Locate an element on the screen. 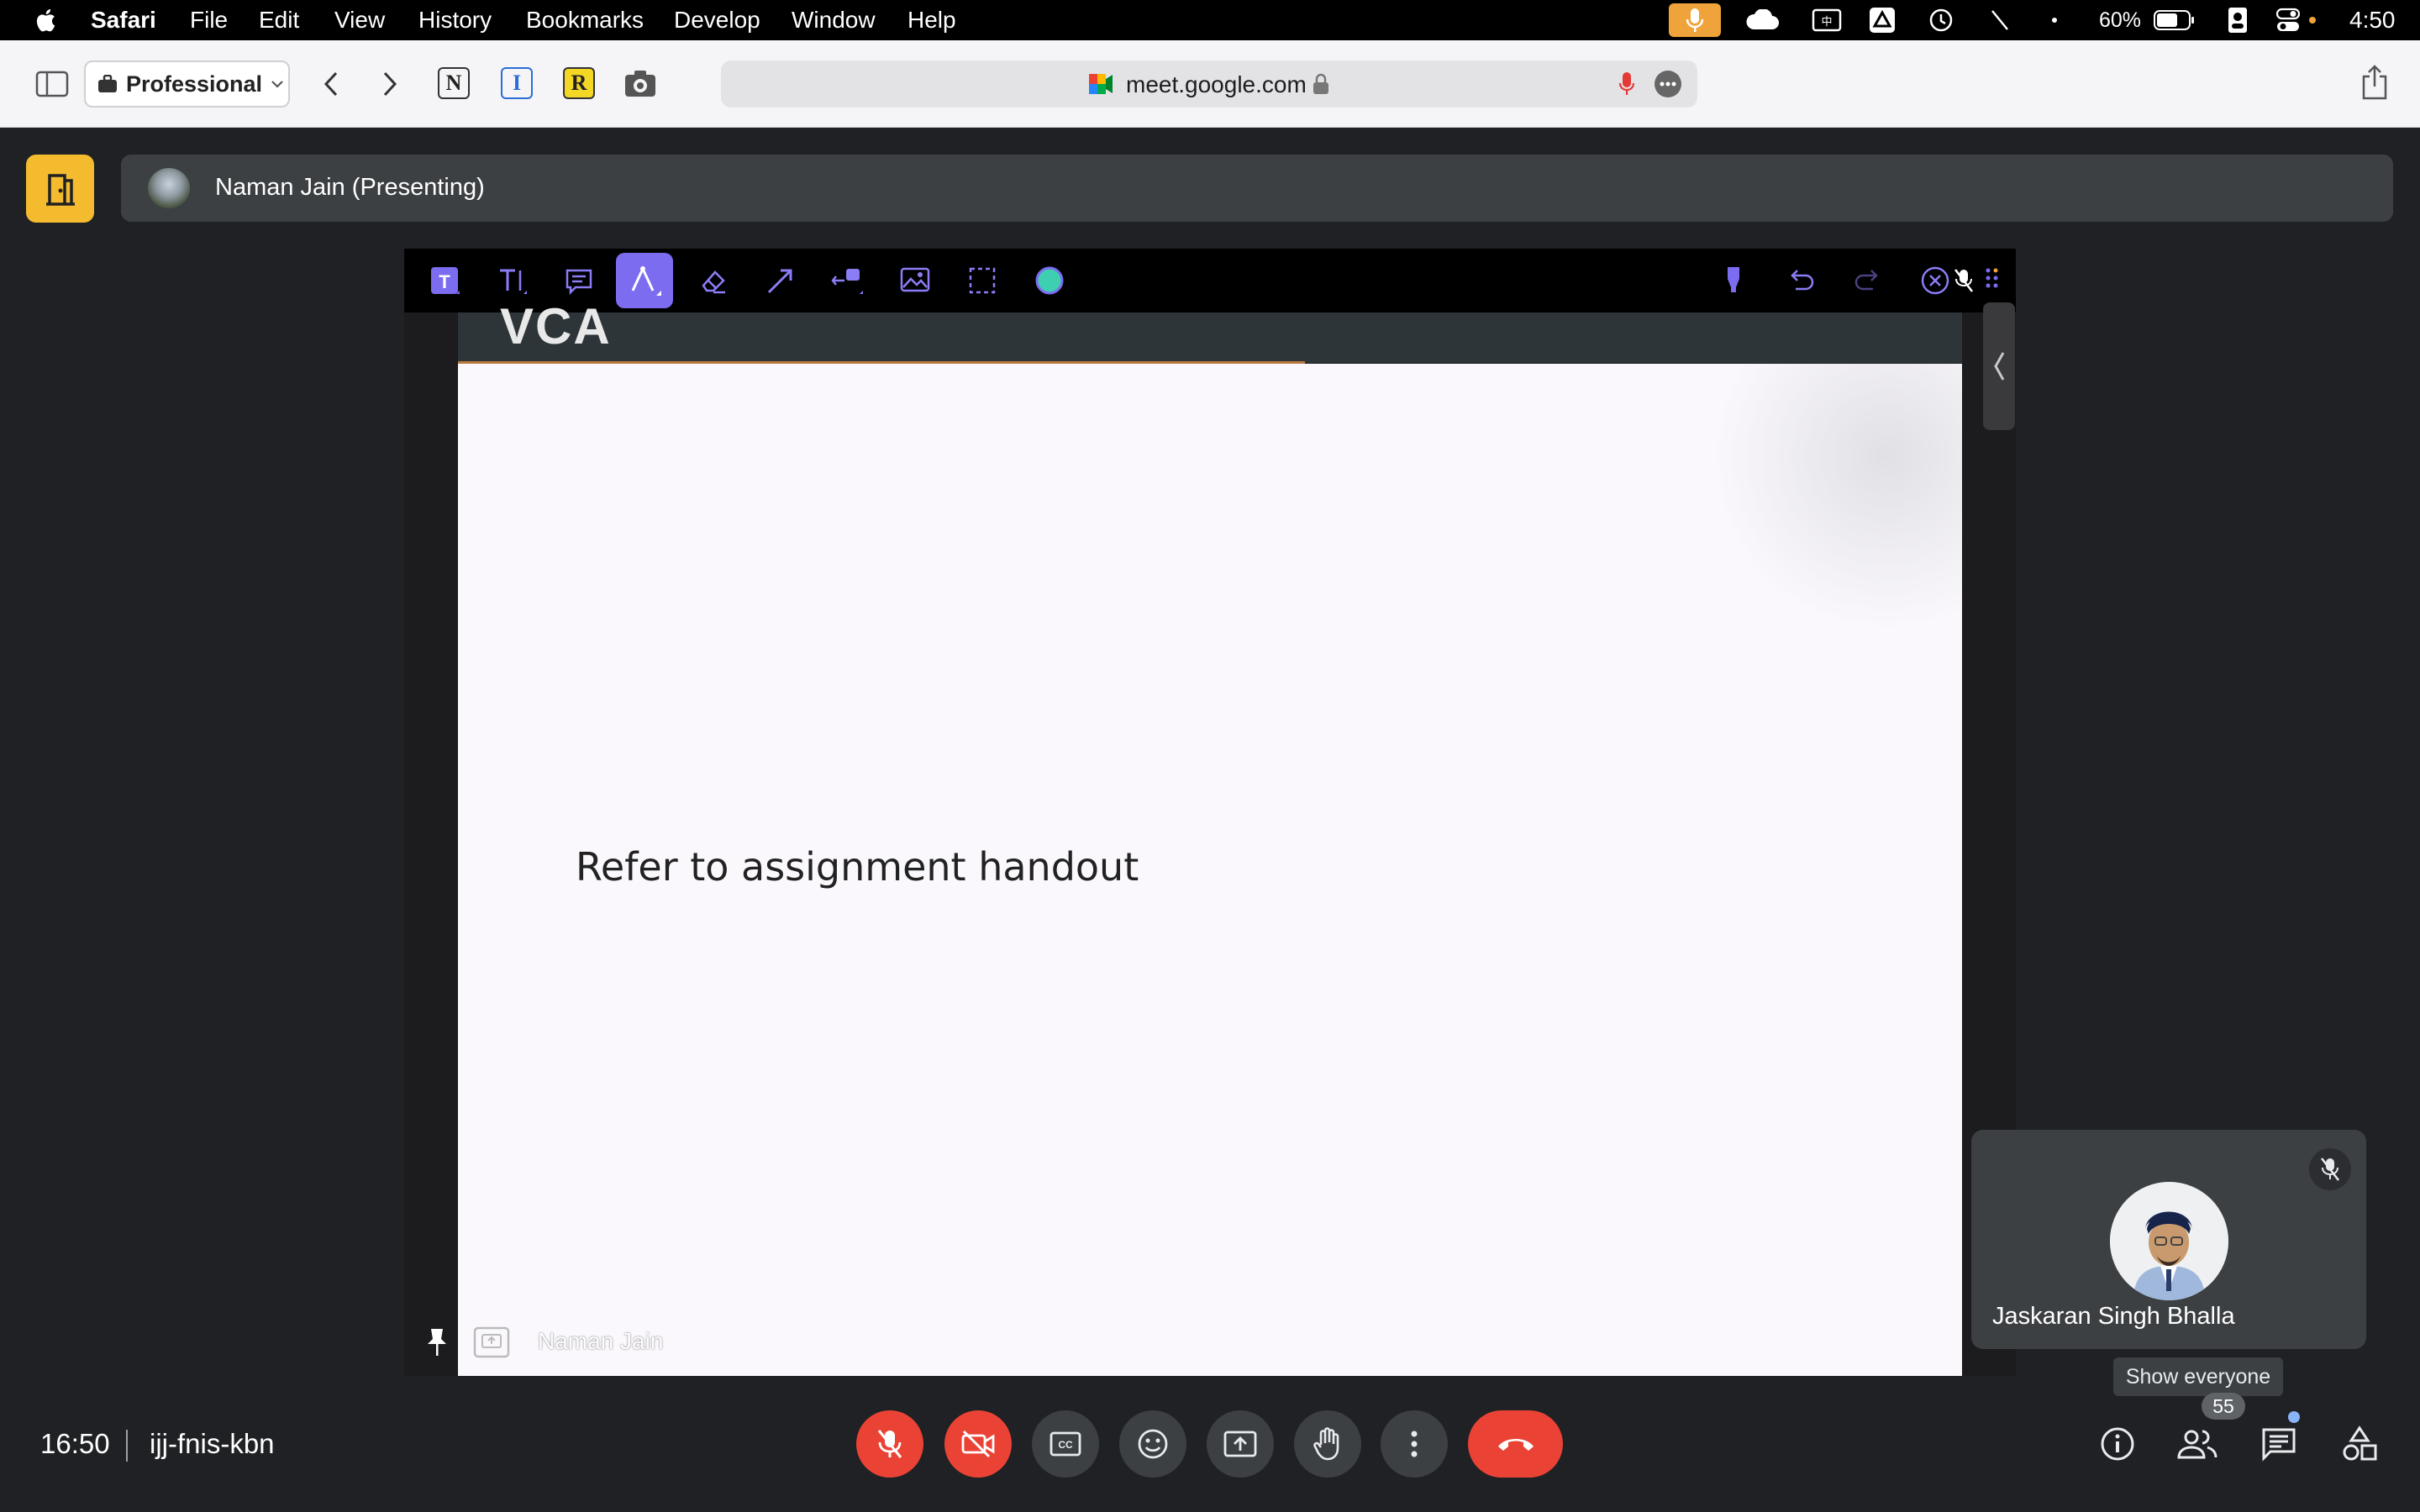  present-upload-icon is located at coordinates (1240, 1444).